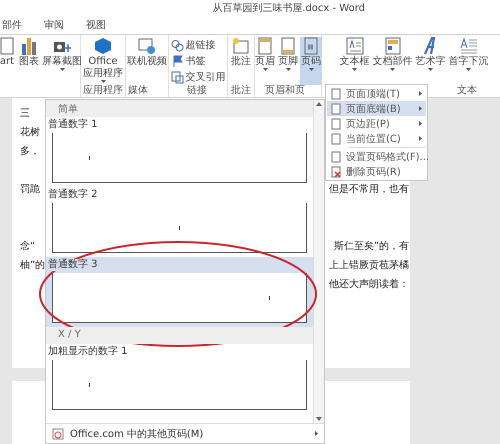 This screenshot has height=444, width=500. Describe the element at coordinates (376, 171) in the screenshot. I see `menu-item: 删除页码(R)` at that location.